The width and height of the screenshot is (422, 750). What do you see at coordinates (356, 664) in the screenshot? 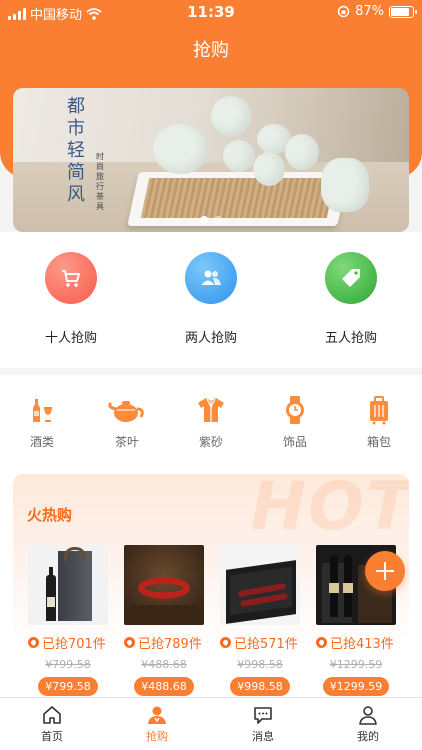
I see `original-price: ¥1299.59` at bounding box center [356, 664].